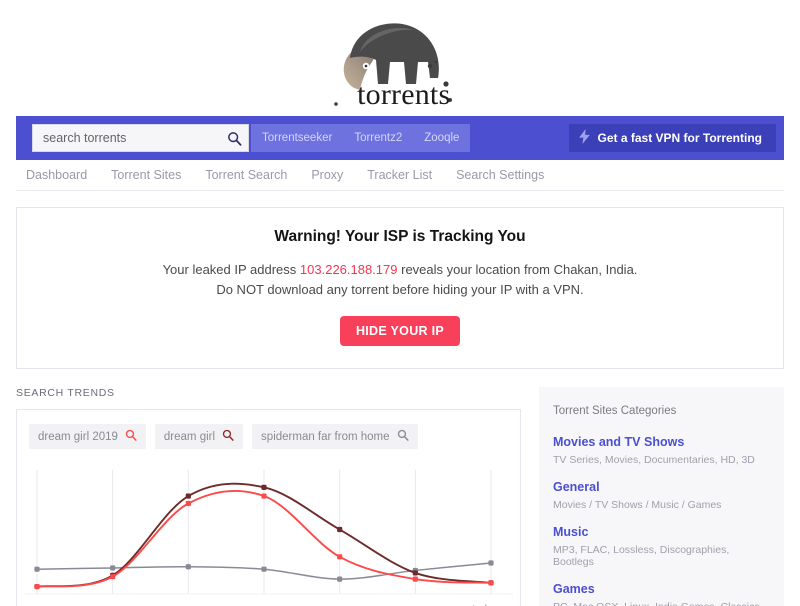 The height and width of the screenshot is (606, 800). Describe the element at coordinates (189, 436) in the screenshot. I see `trend-chip-label: dream girl` at that location.